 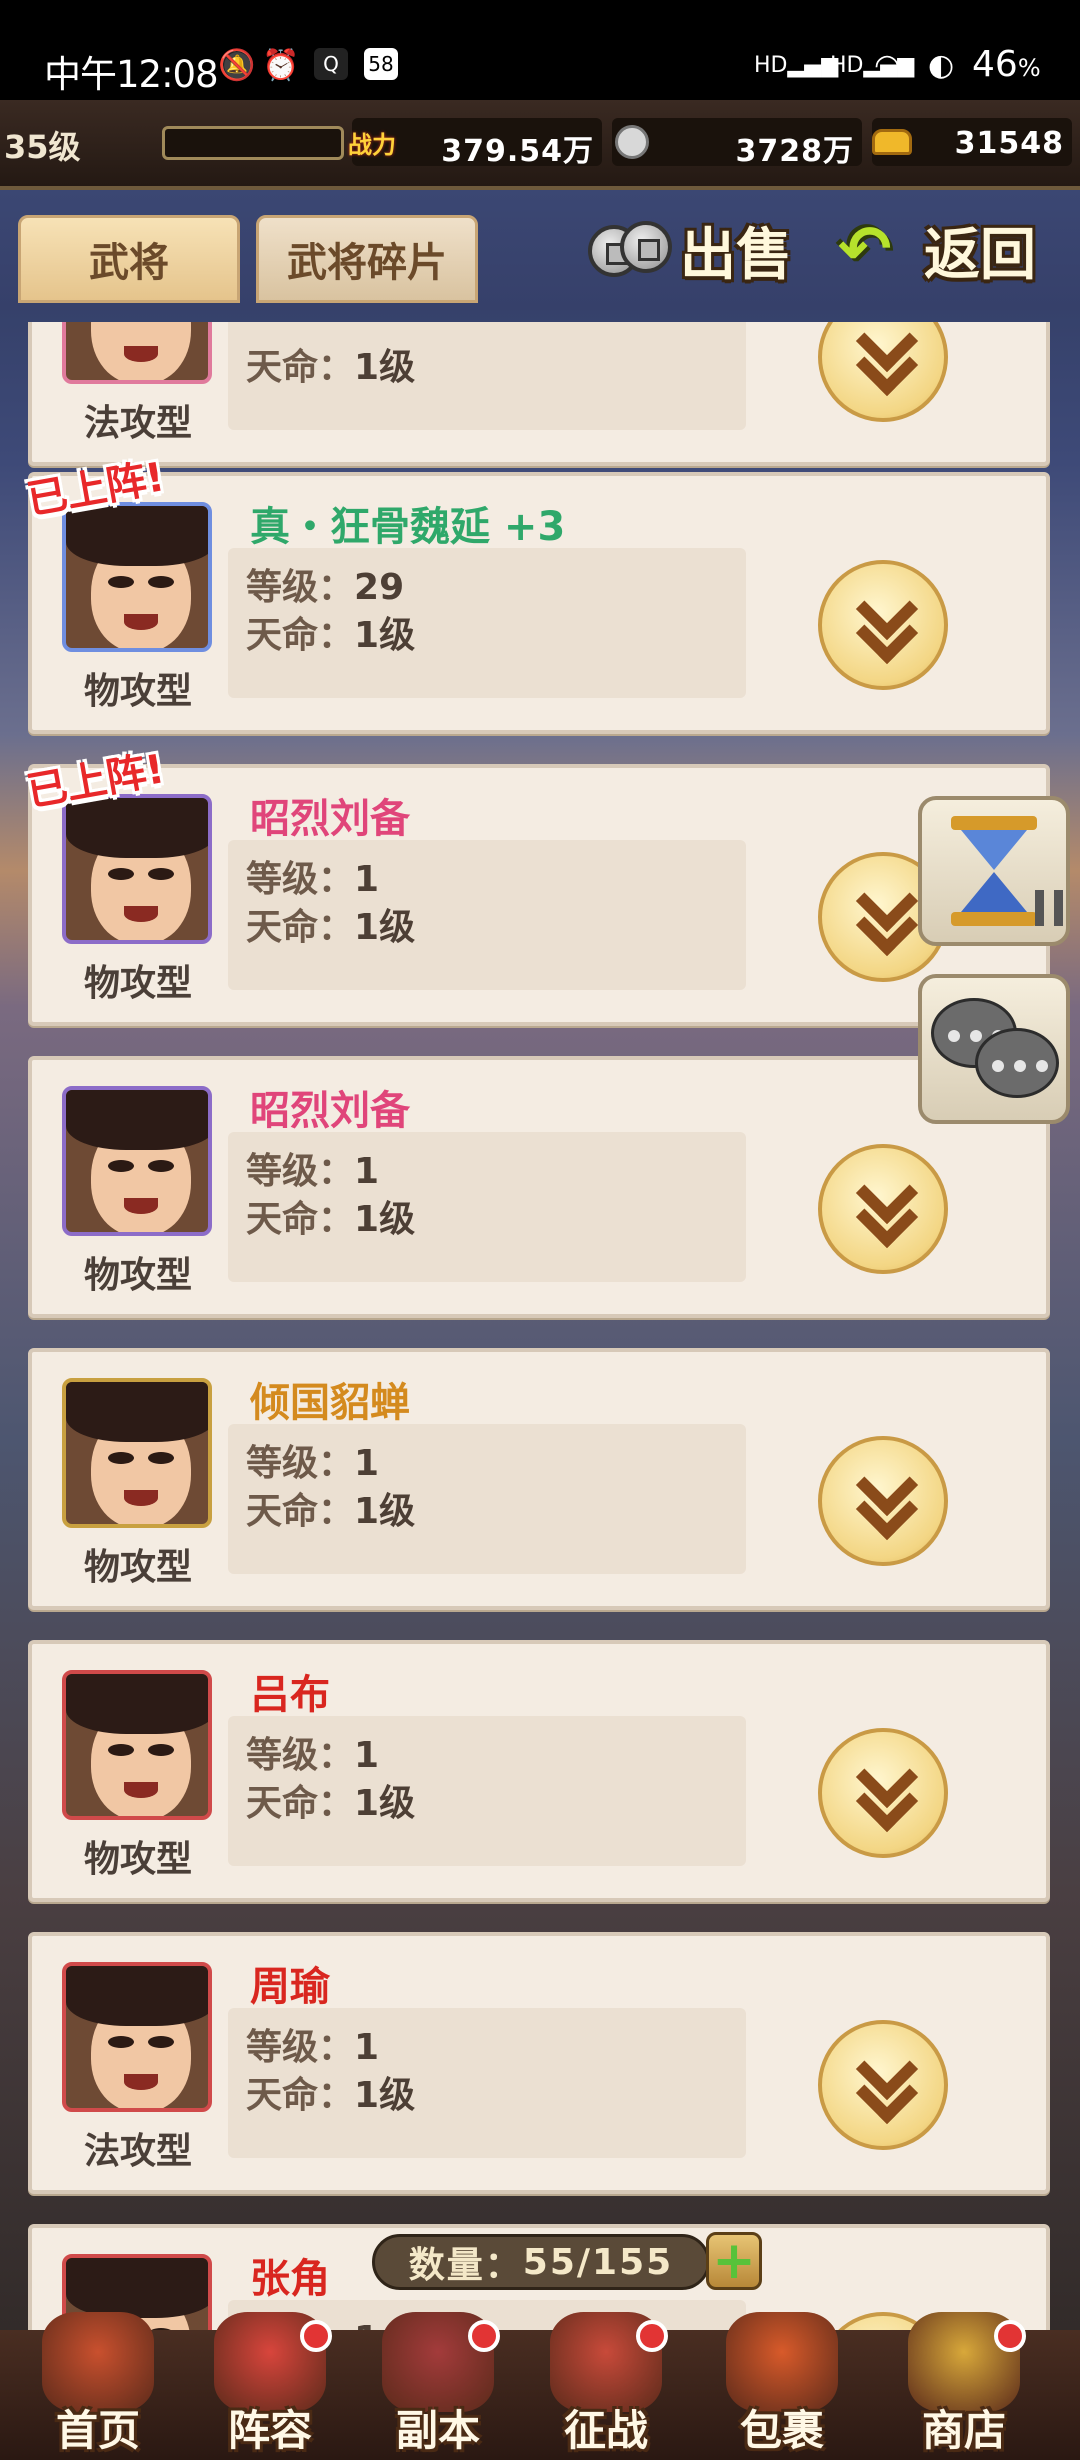 I want to click on general-card: 物攻型 昭烈刘备 等级：1 天命：1级, so click(x=539, y=1187).